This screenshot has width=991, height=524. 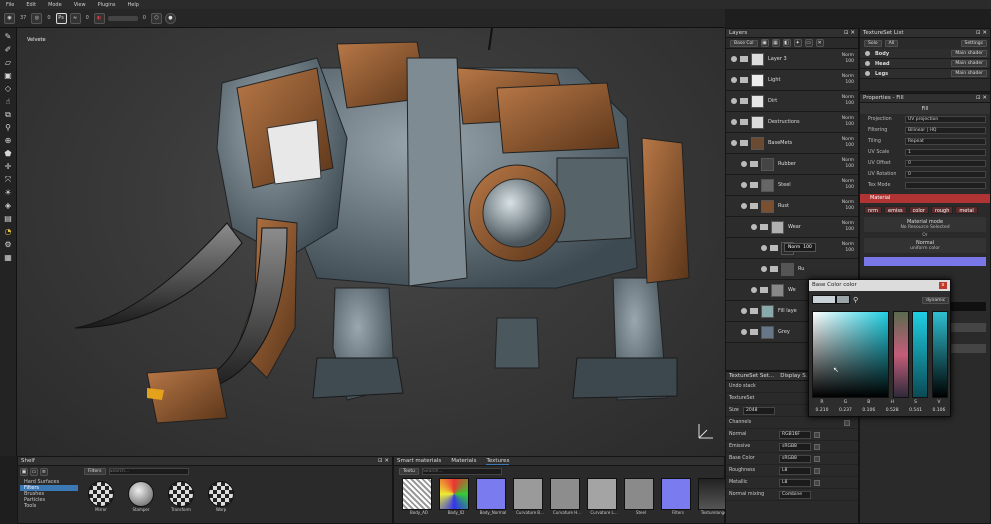 What do you see at coordinates (792, 185) in the screenshot?
I see `layer-row: Steel Norm 100` at bounding box center [792, 185].